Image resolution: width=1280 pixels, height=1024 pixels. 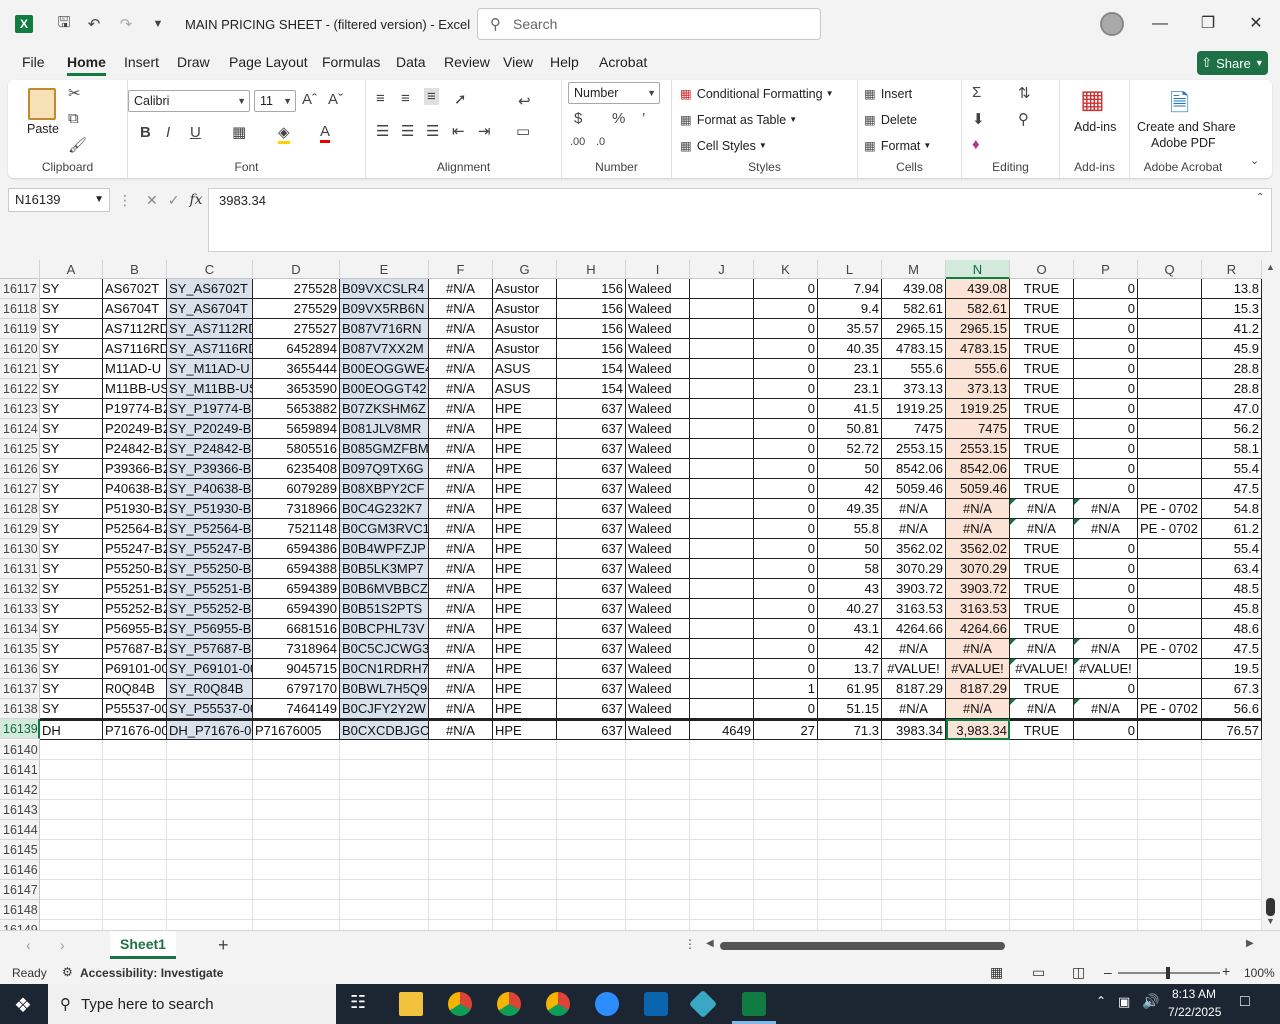 What do you see at coordinates (558, 1004) in the screenshot?
I see `chrome-profile-3-icon` at bounding box center [558, 1004].